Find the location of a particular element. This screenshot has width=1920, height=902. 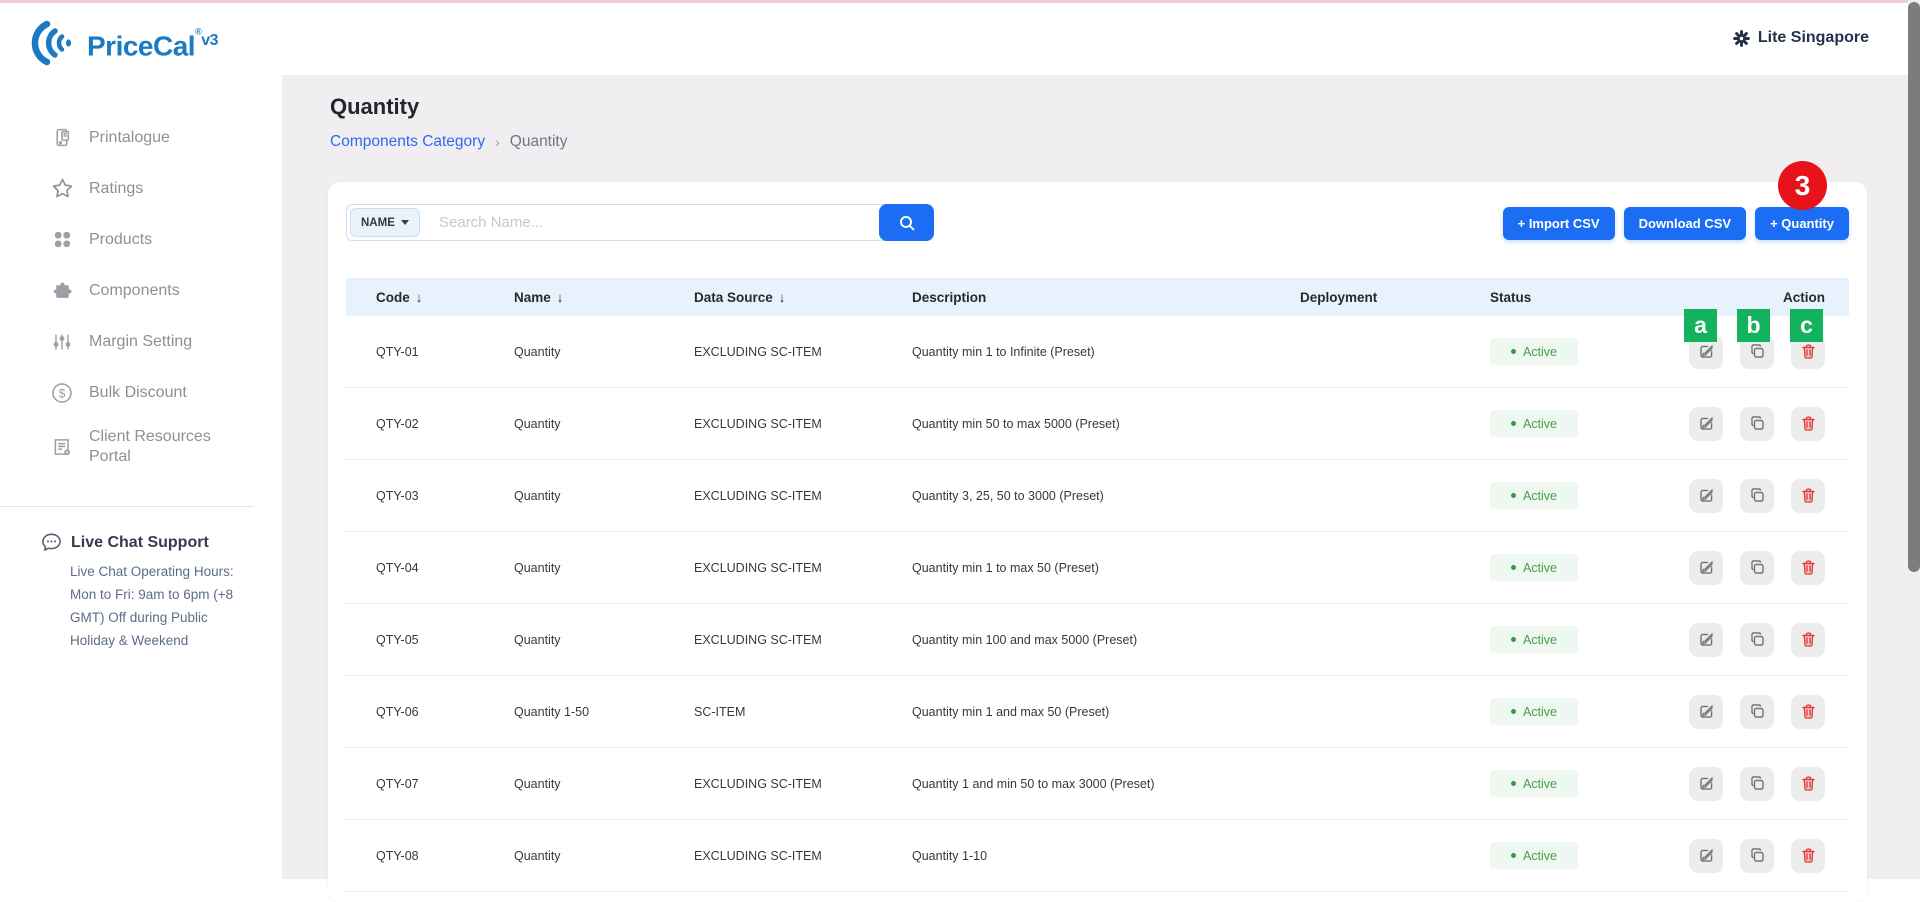

toolbar-buttons: + Import CSV Download CSV + Quantity is located at coordinates (1675, 223).